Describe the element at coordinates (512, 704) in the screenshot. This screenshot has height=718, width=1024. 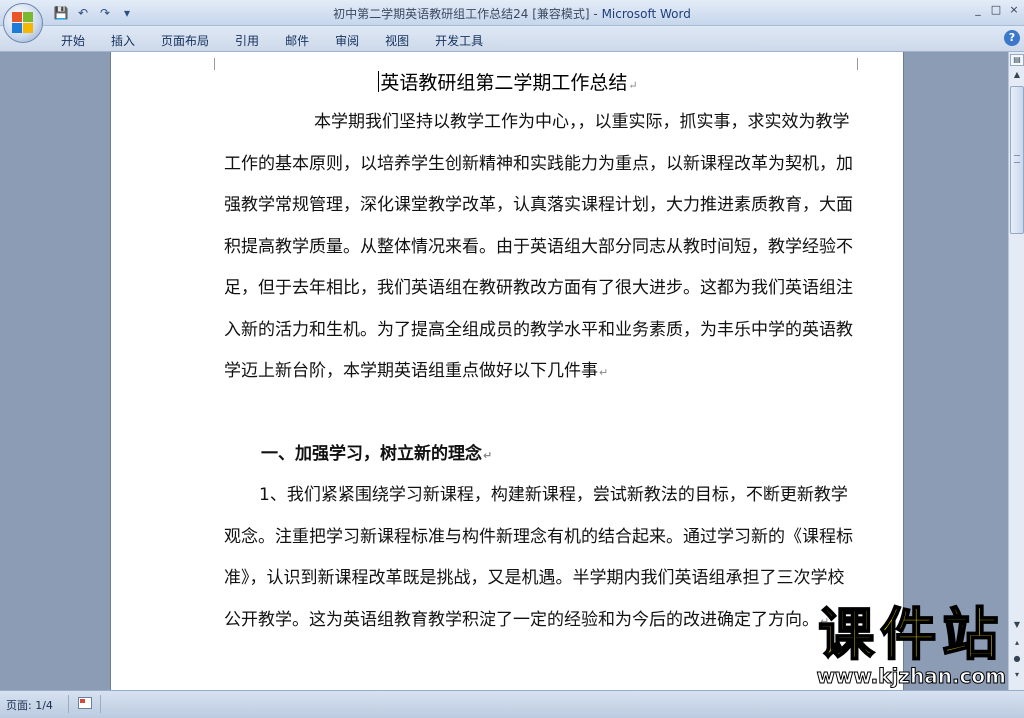
I see `status-bar: 页面: 1/4` at that location.